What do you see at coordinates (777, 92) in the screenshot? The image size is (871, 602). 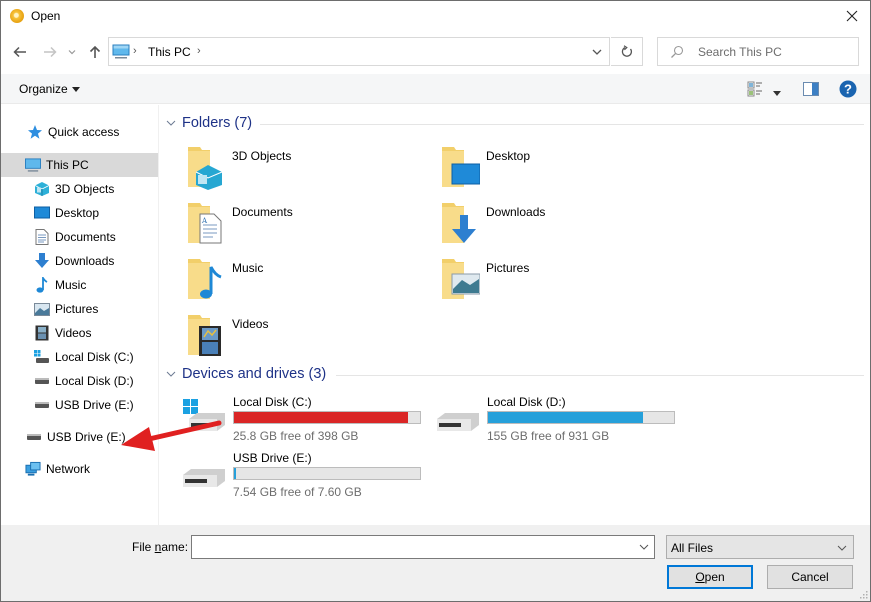 I see `view-options-dropdown` at bounding box center [777, 92].